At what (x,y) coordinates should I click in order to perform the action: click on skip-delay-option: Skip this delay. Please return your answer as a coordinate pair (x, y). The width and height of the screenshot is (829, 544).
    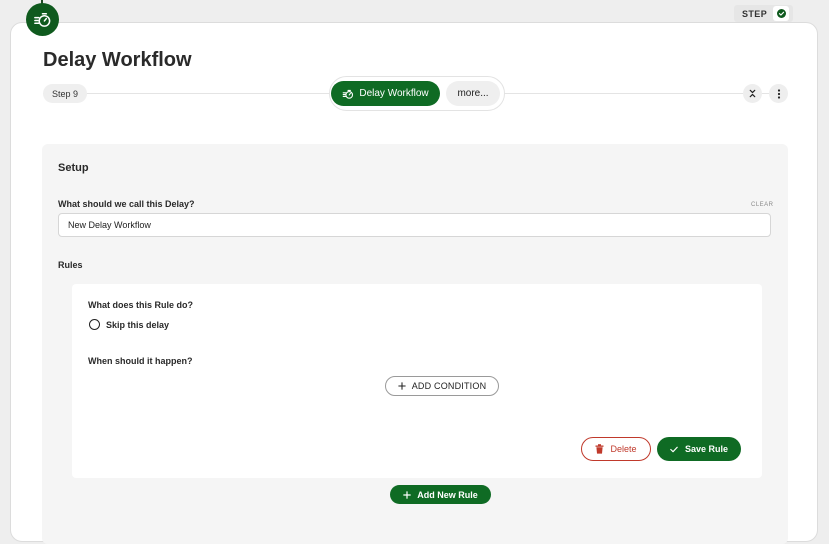
    Looking at the image, I should click on (129, 324).